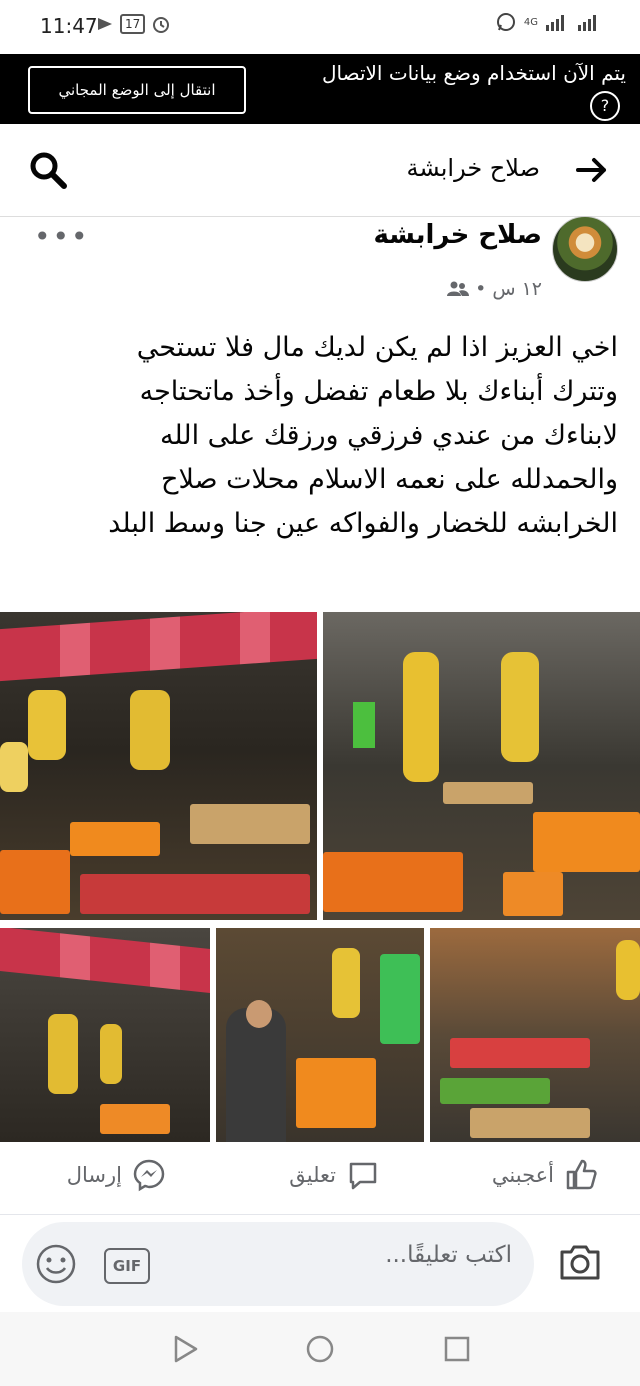  I want to click on post-time: ١٢ س, so click(517, 289).